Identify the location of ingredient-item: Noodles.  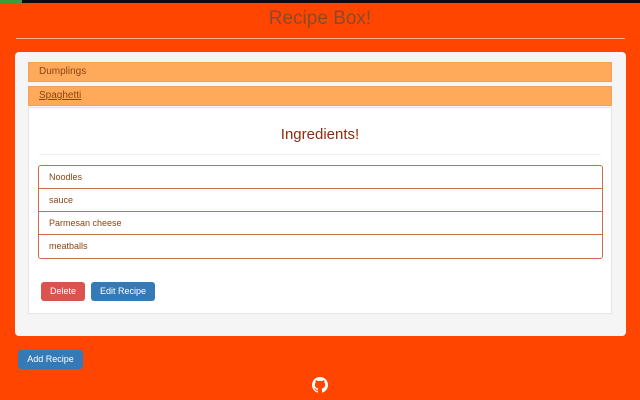
(320, 177).